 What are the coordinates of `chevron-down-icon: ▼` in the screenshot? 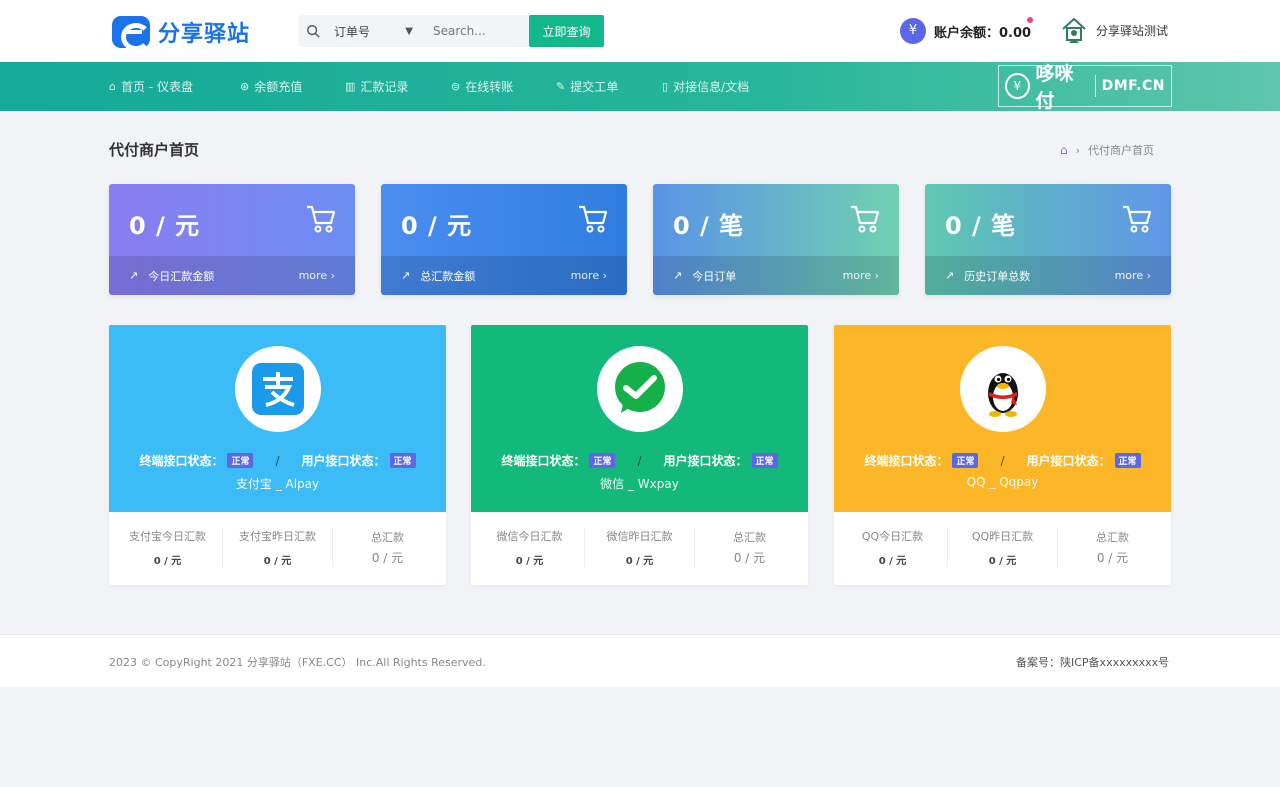 It's located at (409, 31).